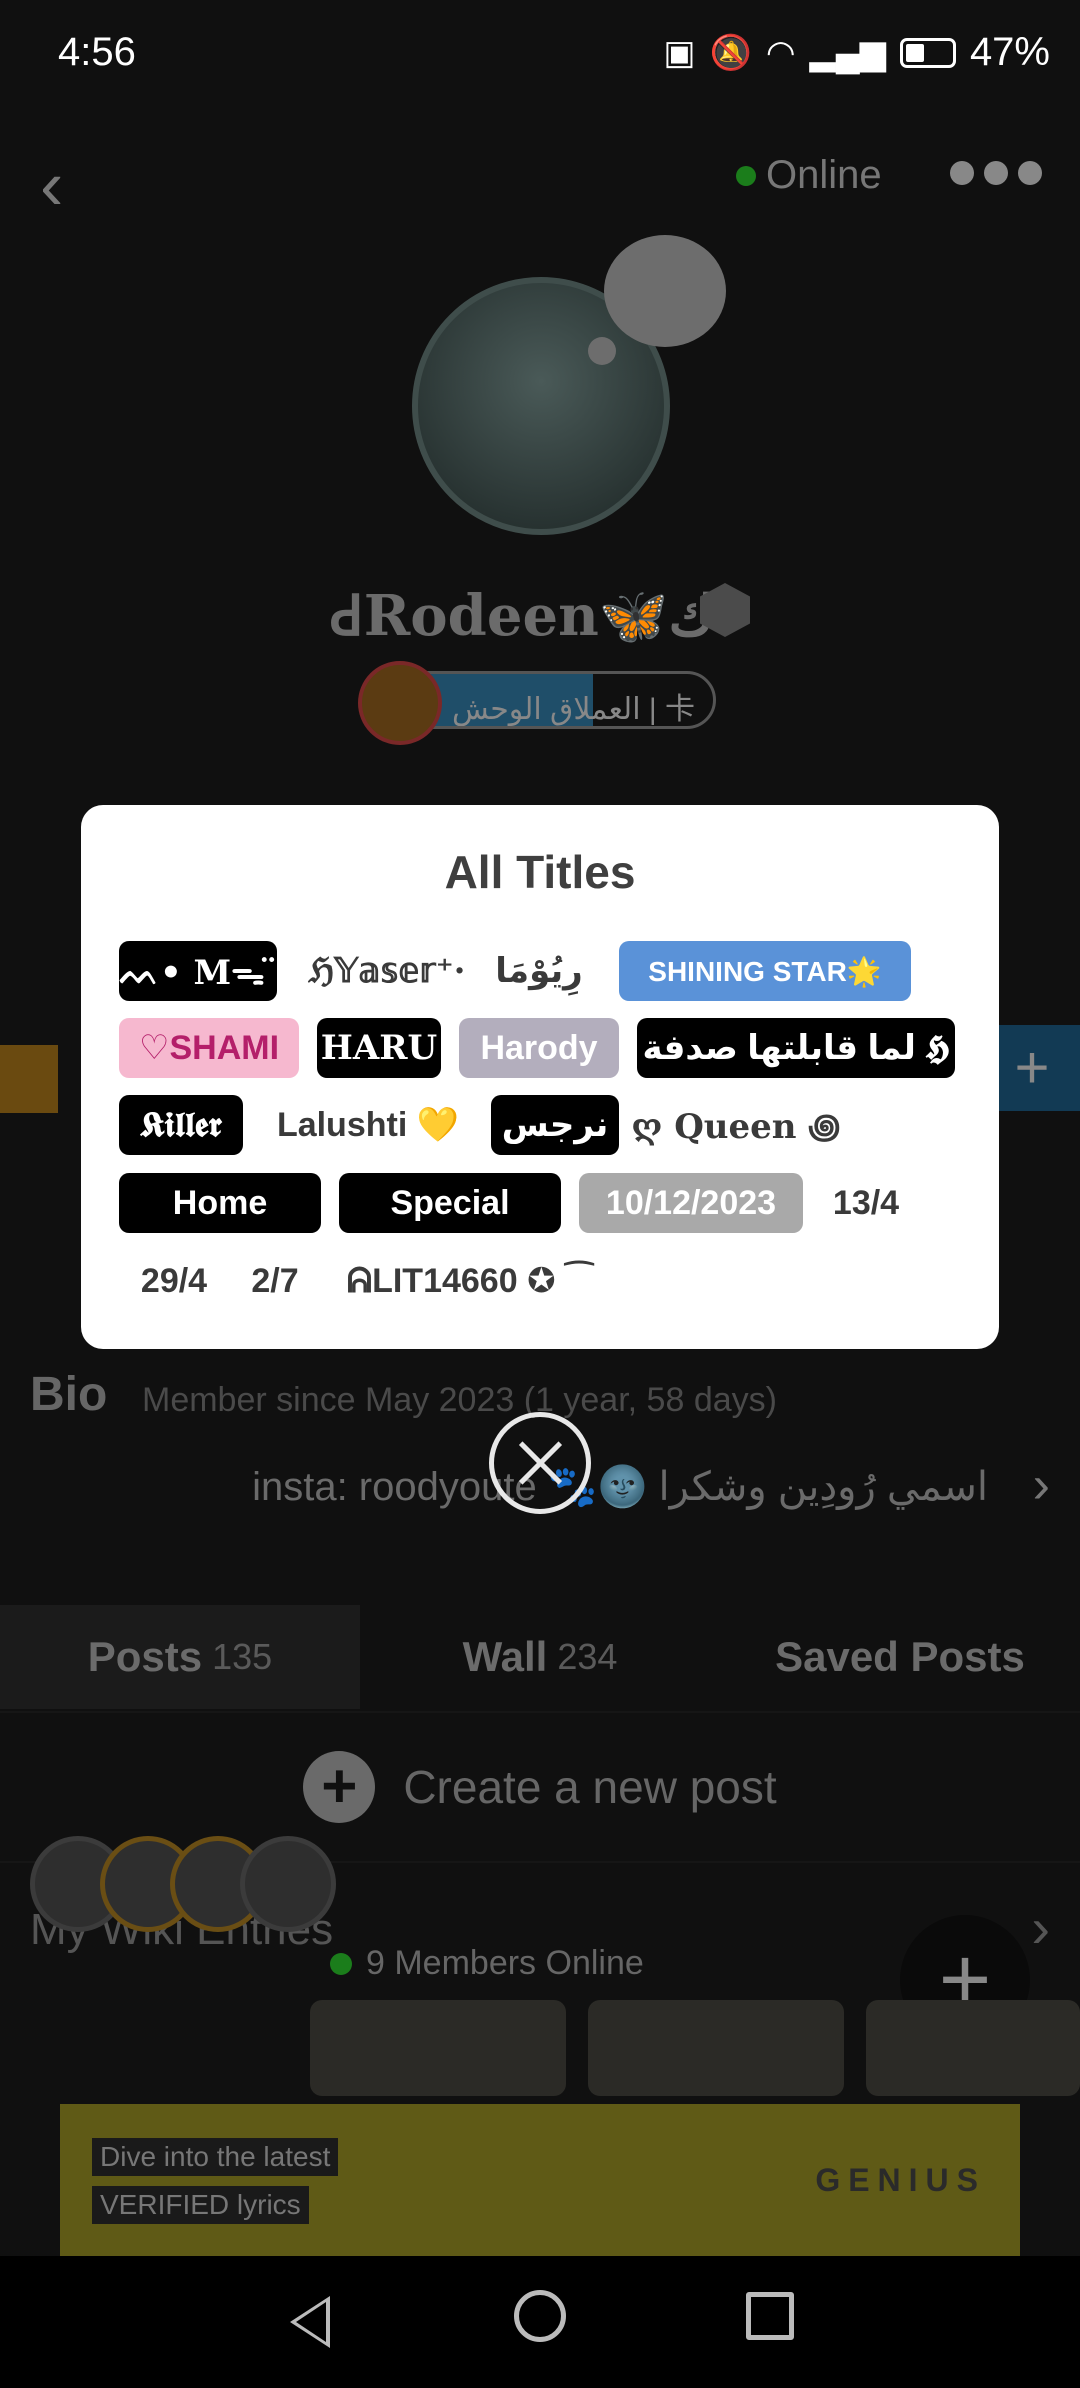  Describe the element at coordinates (183, 1884) in the screenshot. I see `online-members-avatars` at that location.